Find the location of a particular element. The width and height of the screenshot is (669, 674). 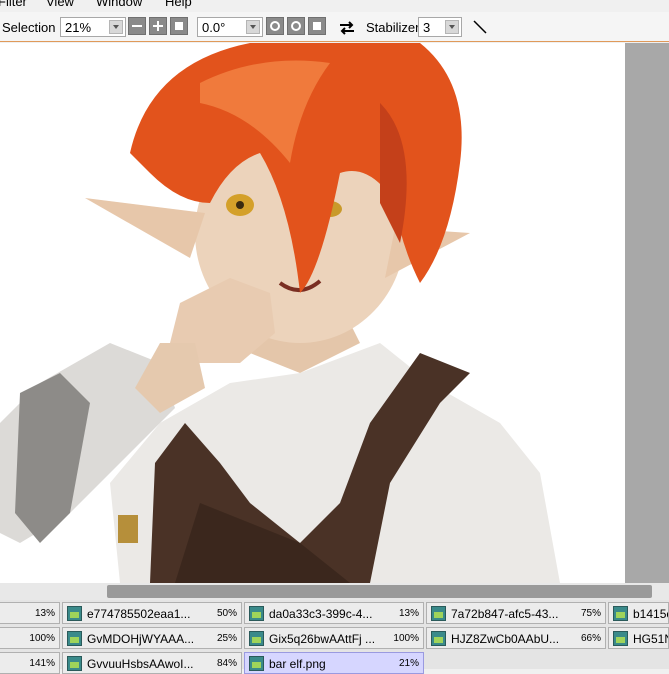

selection-label: Selection is located at coordinates (29, 27).